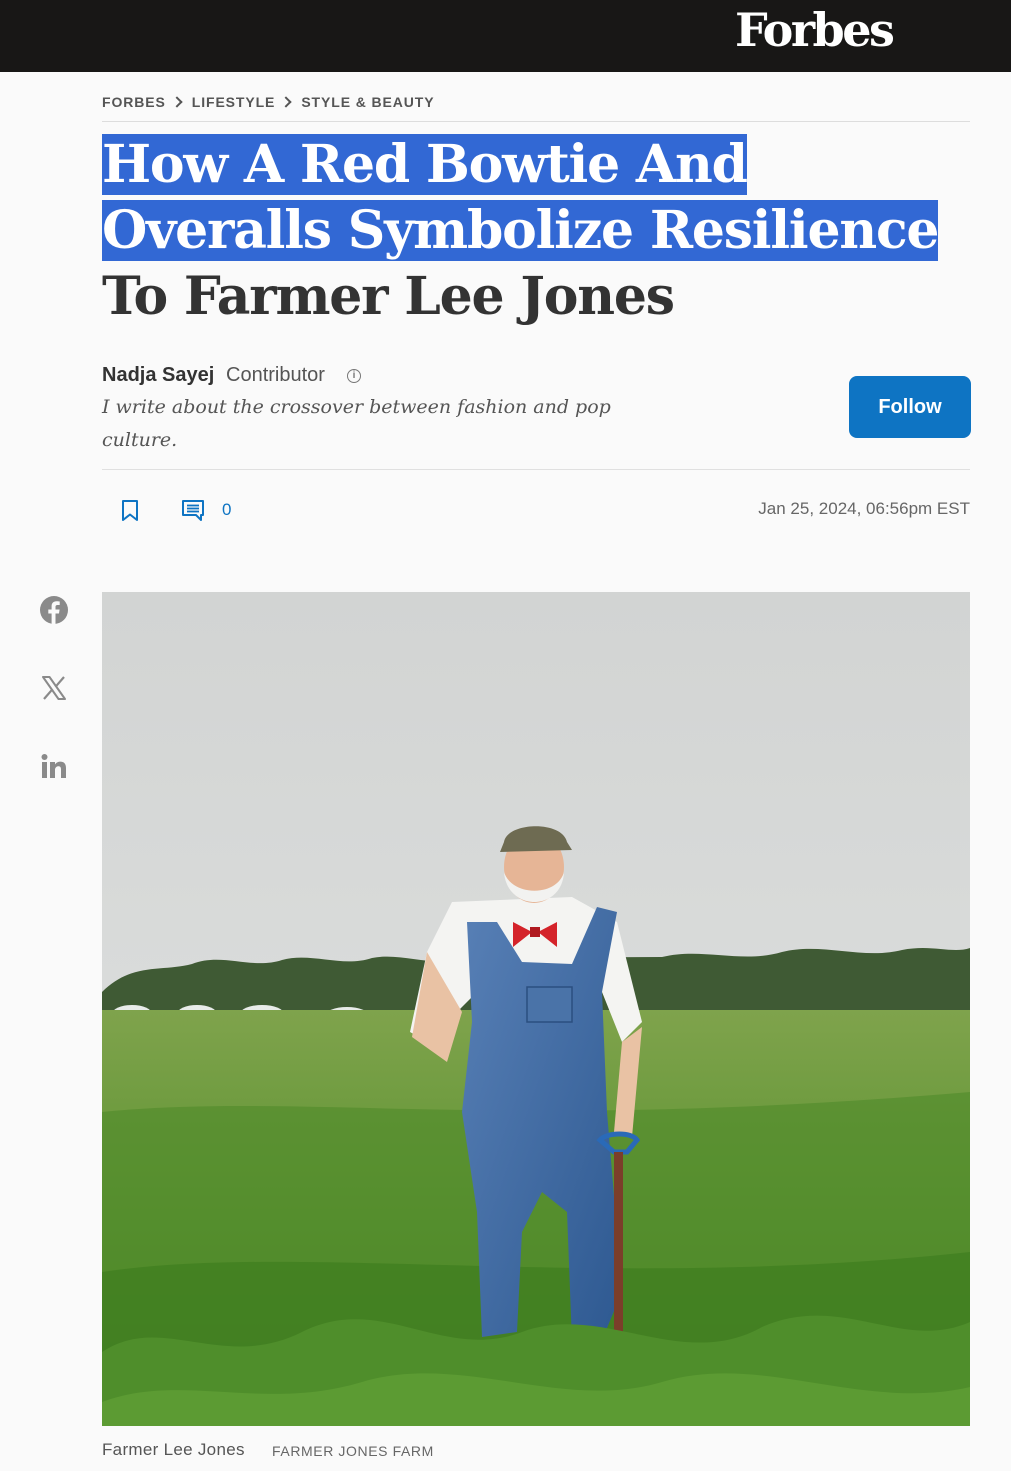  What do you see at coordinates (130, 511) in the screenshot?
I see `bookmark-icon` at bounding box center [130, 511].